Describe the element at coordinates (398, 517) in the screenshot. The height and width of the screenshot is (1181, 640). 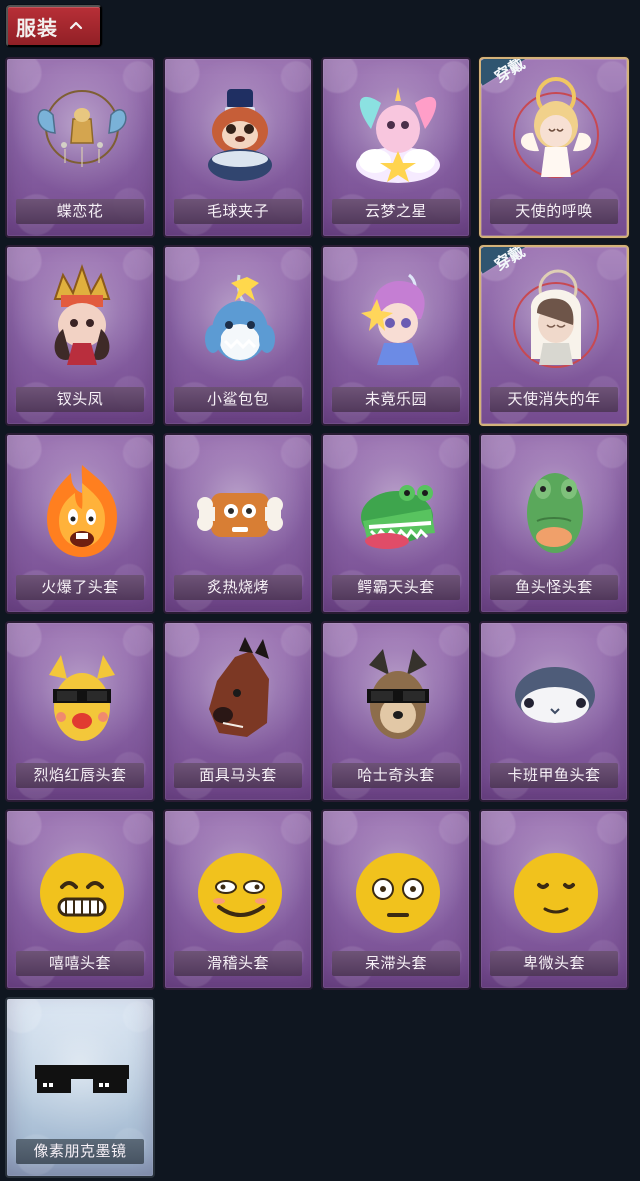
I see `crocodile-head-icon` at that location.